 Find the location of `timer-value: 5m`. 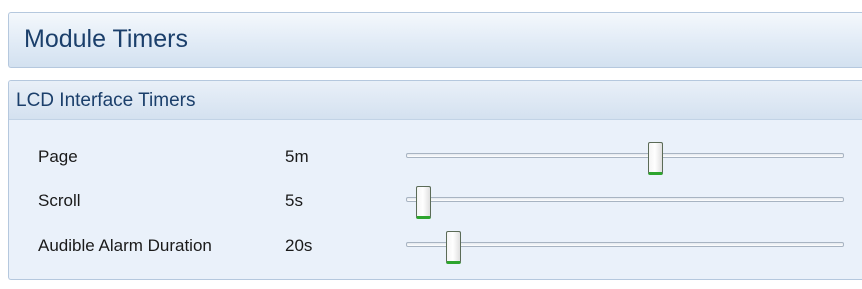

timer-value: 5m is located at coordinates (297, 156).